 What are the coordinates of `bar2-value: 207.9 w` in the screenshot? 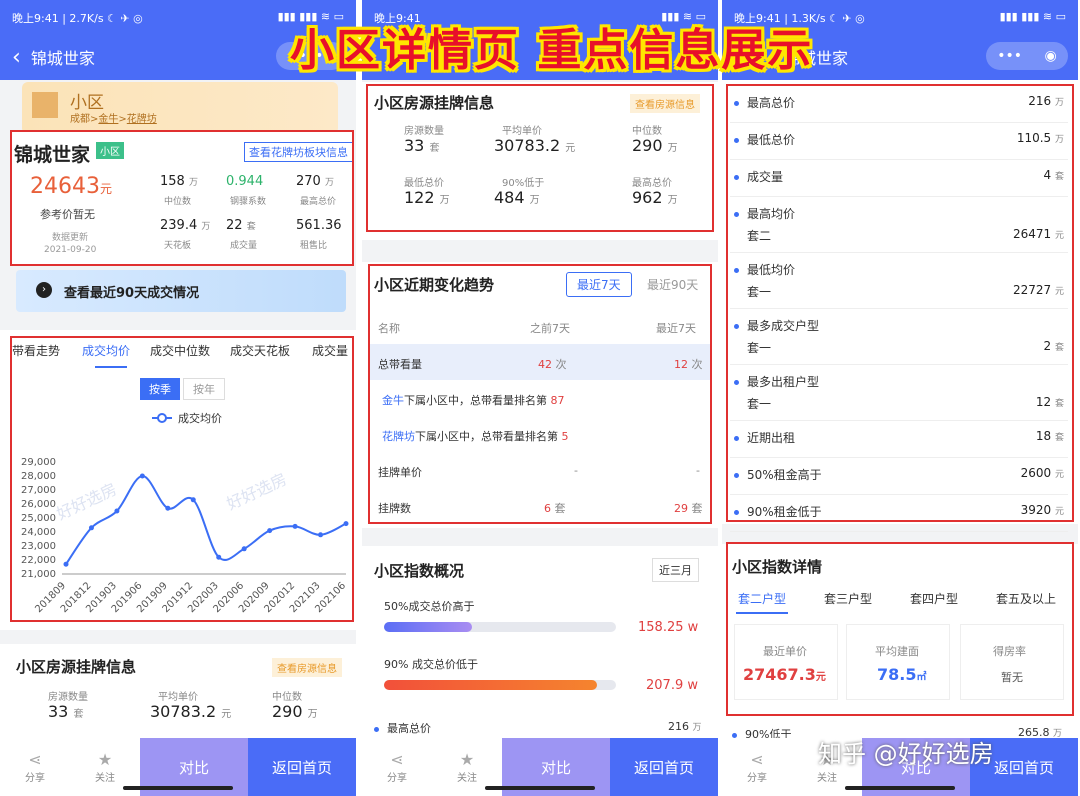 It's located at (672, 685).